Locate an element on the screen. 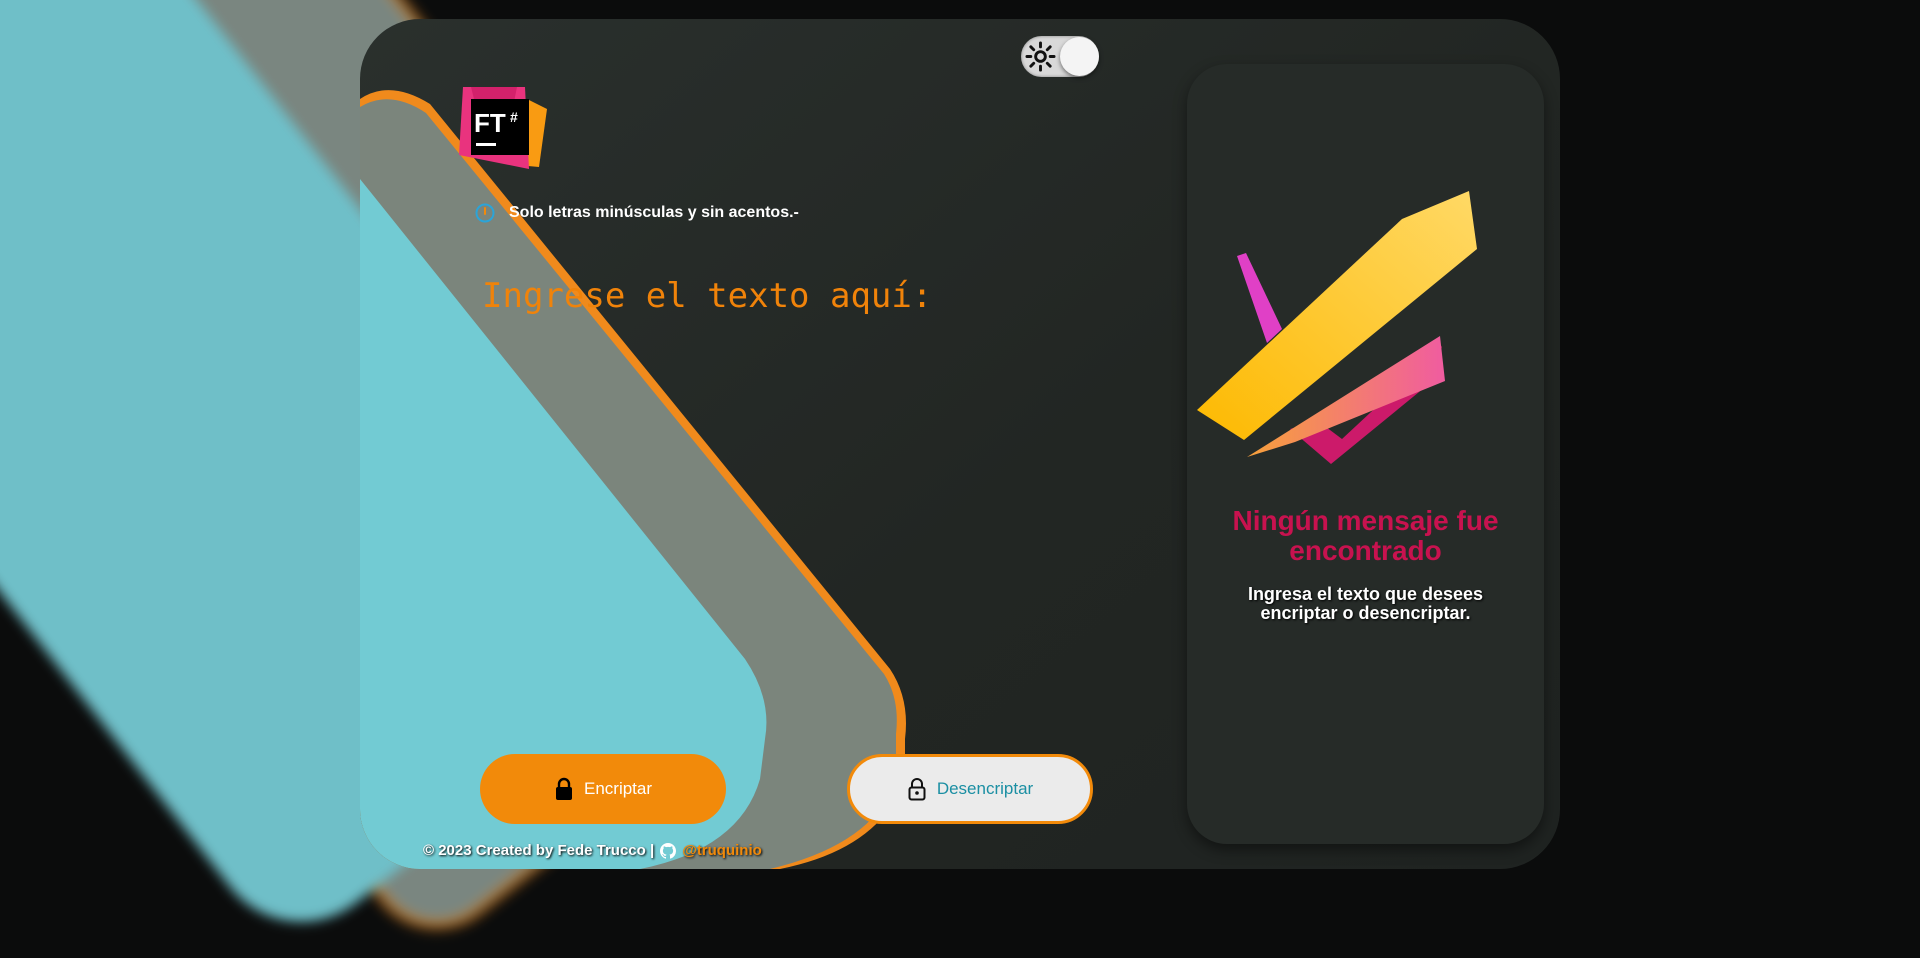 The height and width of the screenshot is (958, 1920). encrypt-button: Encriptar is located at coordinates (603, 789).